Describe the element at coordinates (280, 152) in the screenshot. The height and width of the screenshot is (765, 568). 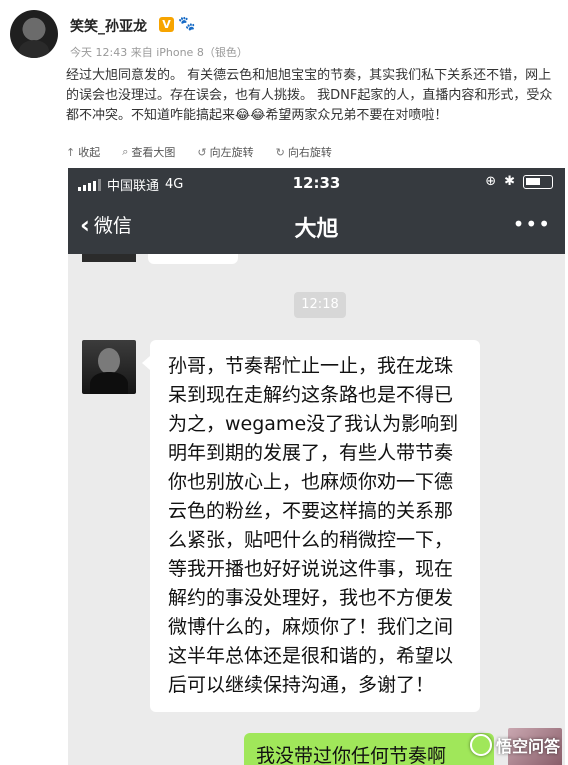
I see `rotate-right-icon: ↻` at that location.